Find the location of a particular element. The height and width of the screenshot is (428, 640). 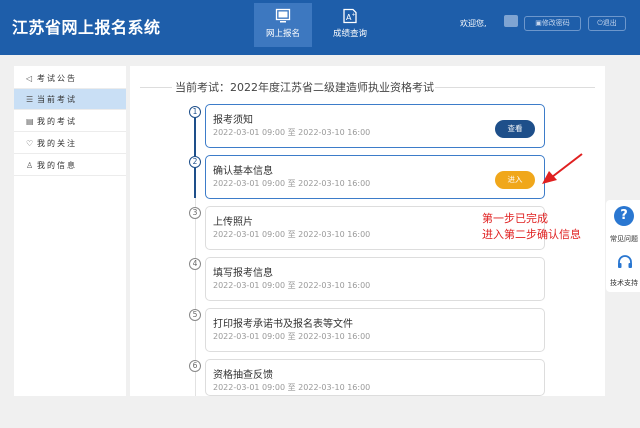

document-icon: ▤ is located at coordinates (30, 121).